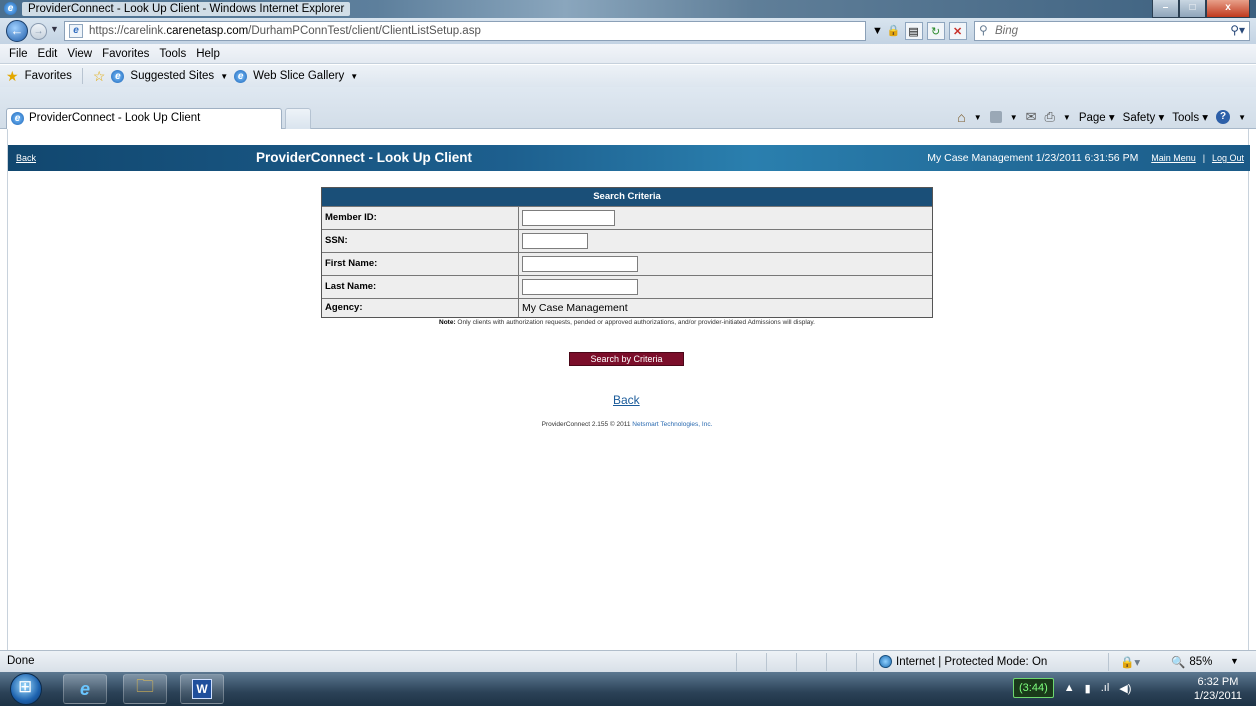 The height and width of the screenshot is (706, 1256). I want to click on home-icon: ⌂, so click(961, 117).